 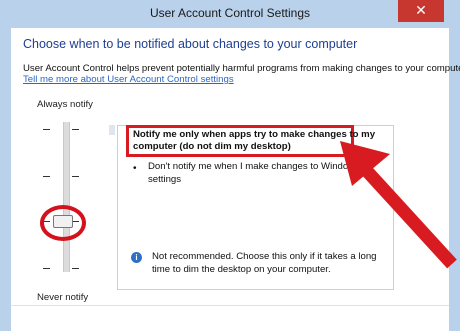 I want to click on divider, so click(x=230, y=305).